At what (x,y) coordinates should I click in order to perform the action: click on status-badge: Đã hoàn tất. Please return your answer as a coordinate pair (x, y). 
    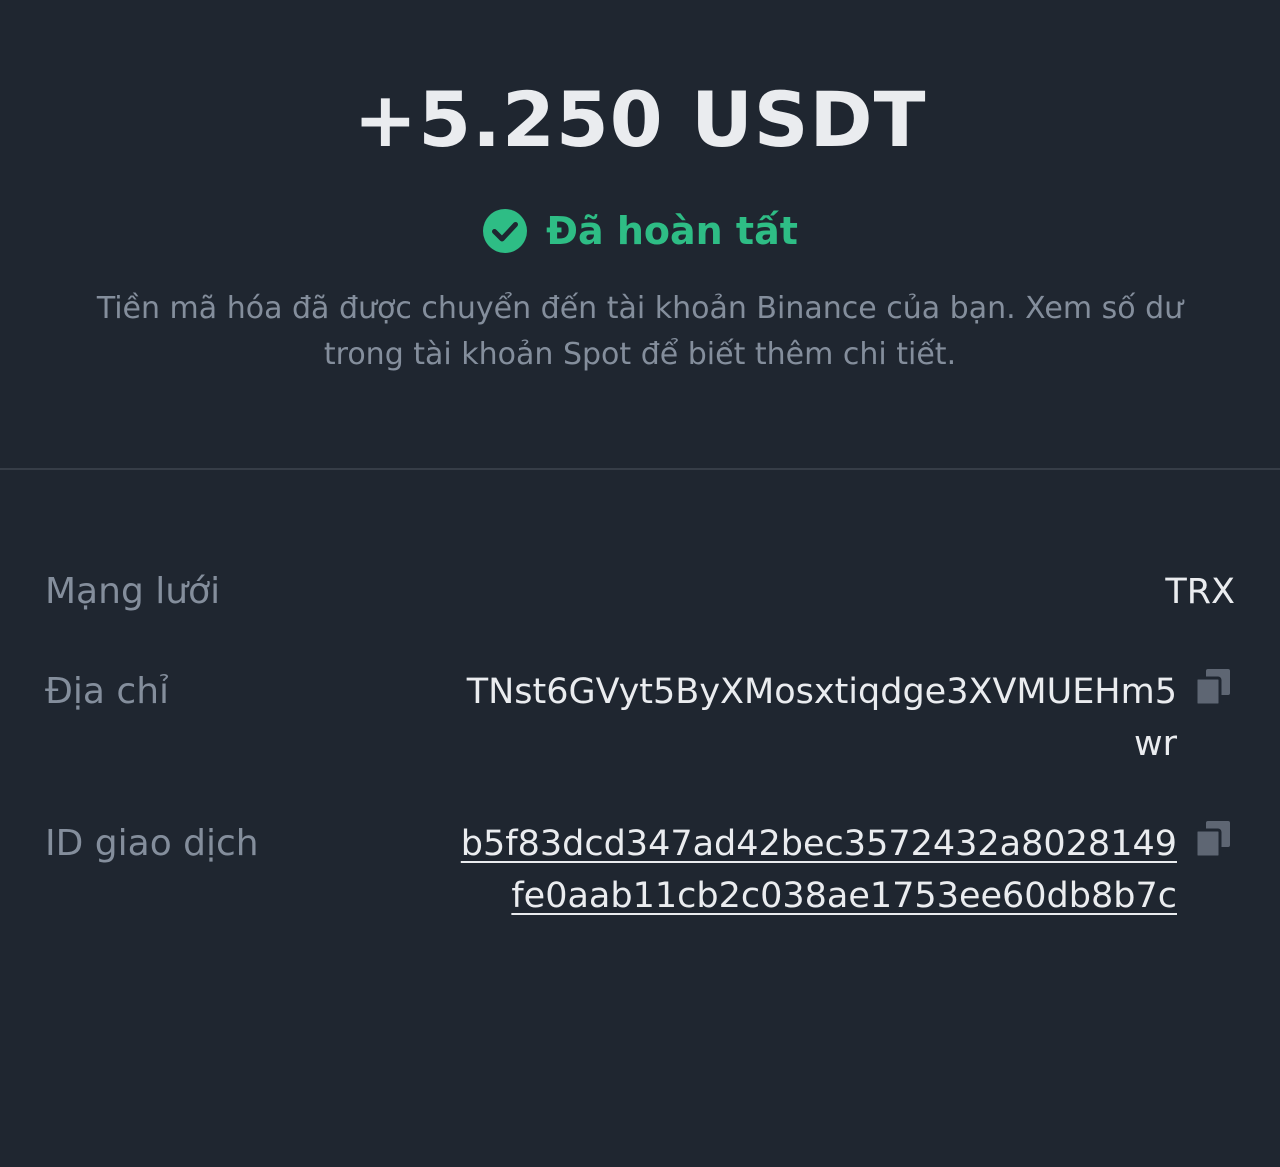
    Looking at the image, I should click on (640, 231).